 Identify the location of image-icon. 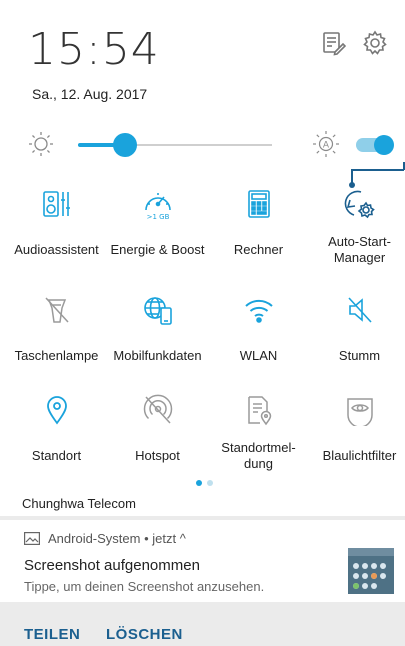
(32, 539).